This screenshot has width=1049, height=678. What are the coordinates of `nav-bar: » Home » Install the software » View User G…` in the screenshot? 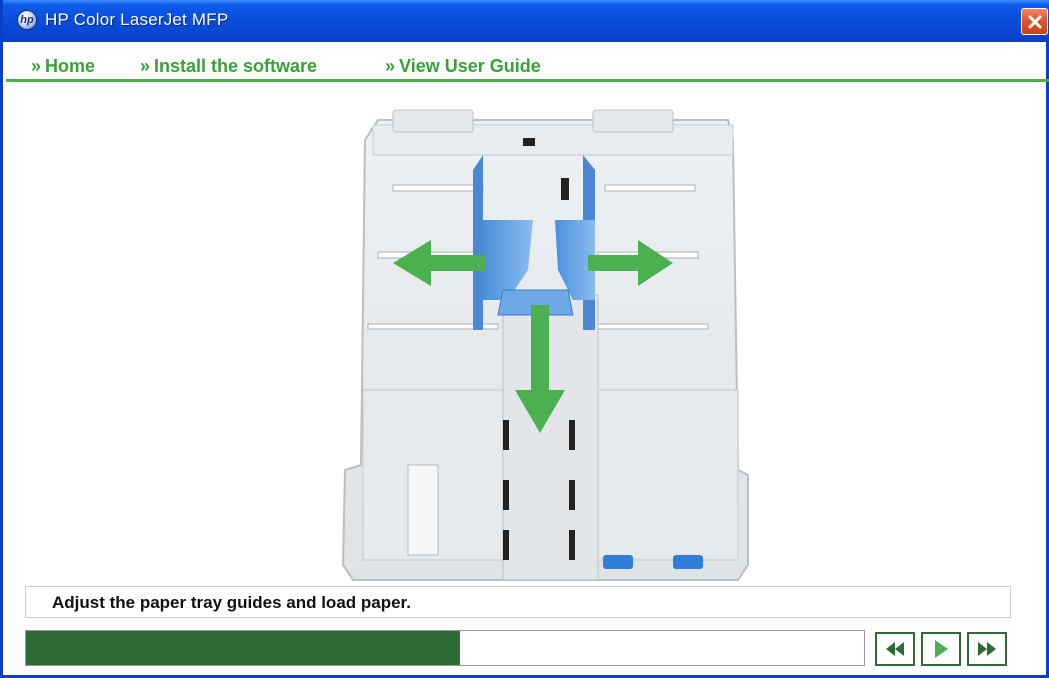 It's located at (527, 62).